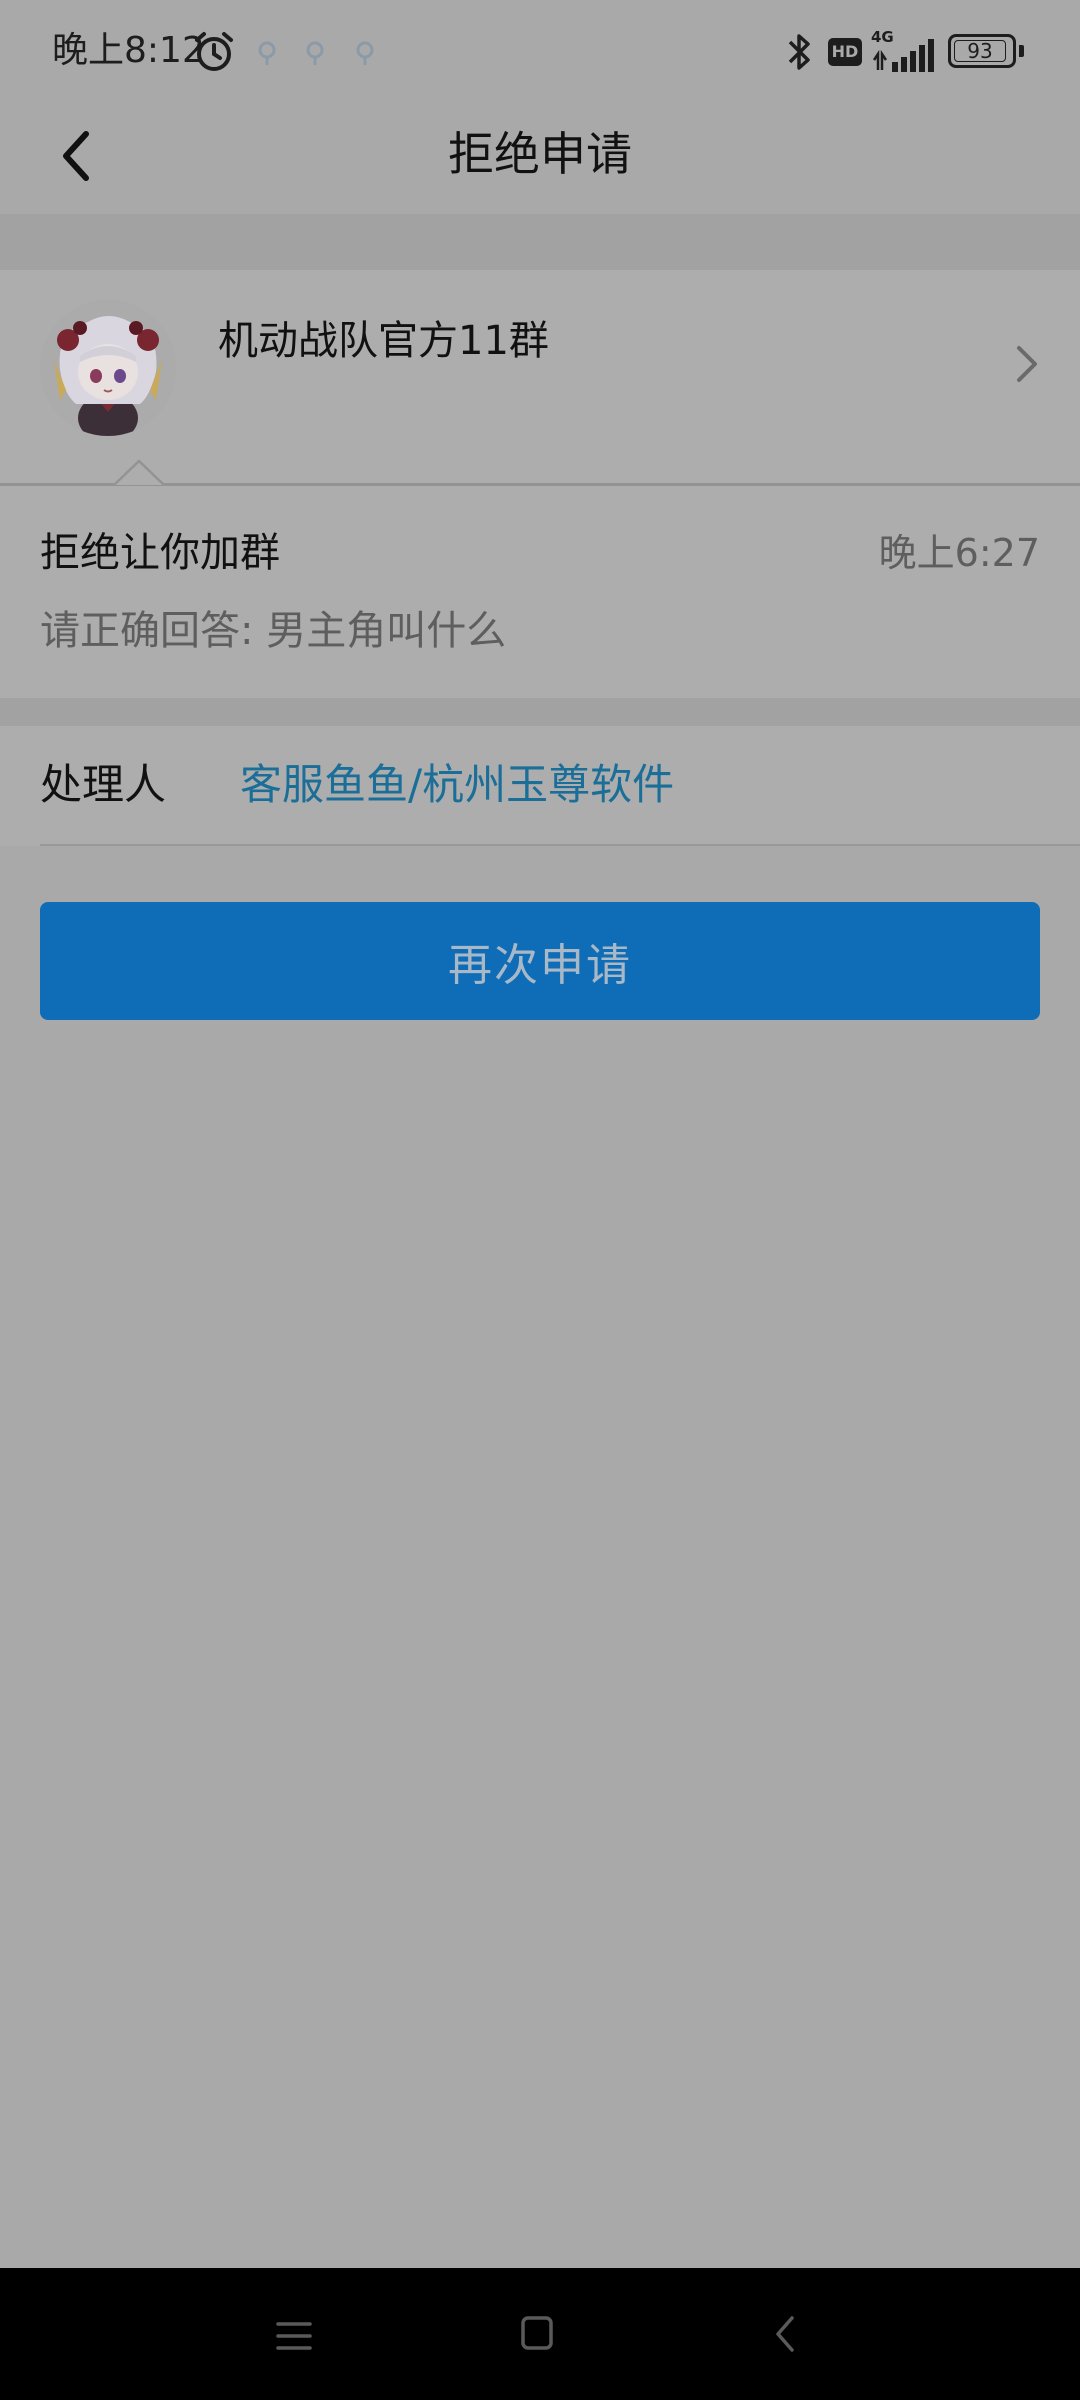  What do you see at coordinates (383, 341) in the screenshot?
I see `group-name: 机动战队官方11群` at bounding box center [383, 341].